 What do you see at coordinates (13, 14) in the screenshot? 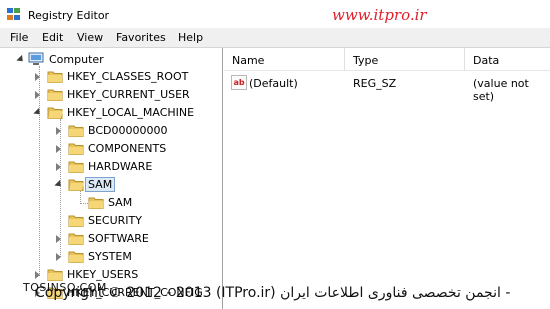
I see `registry-editor-icon` at bounding box center [13, 14].